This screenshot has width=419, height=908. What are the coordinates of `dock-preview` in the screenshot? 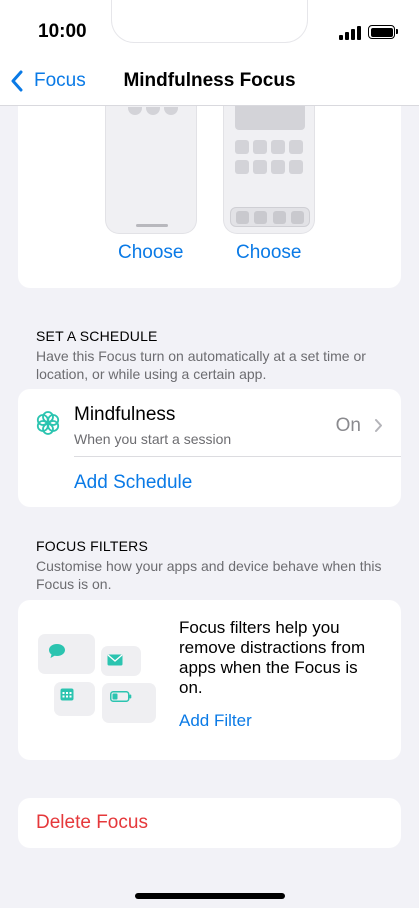 It's located at (270, 217).